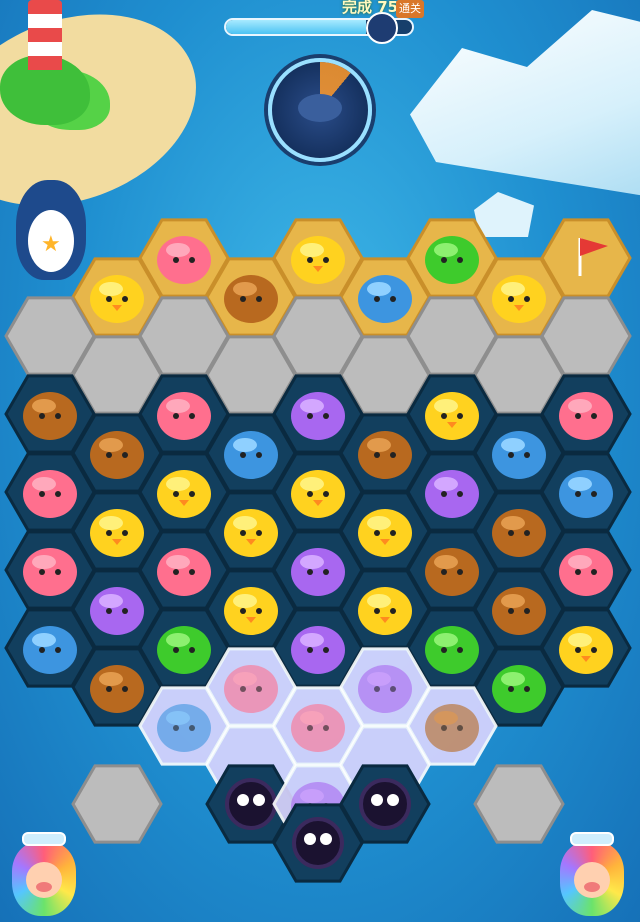 The image size is (640, 922). I want to click on left-rainbow-jar, so click(44, 875).